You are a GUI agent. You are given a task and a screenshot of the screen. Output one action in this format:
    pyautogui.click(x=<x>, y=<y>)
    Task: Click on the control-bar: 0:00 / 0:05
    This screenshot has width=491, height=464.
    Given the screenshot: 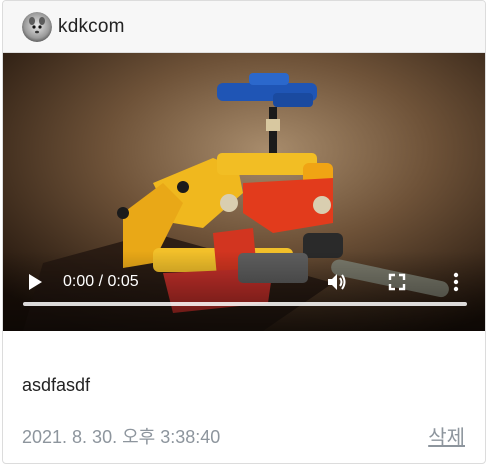 What is the action you would take?
    pyautogui.click(x=244, y=282)
    